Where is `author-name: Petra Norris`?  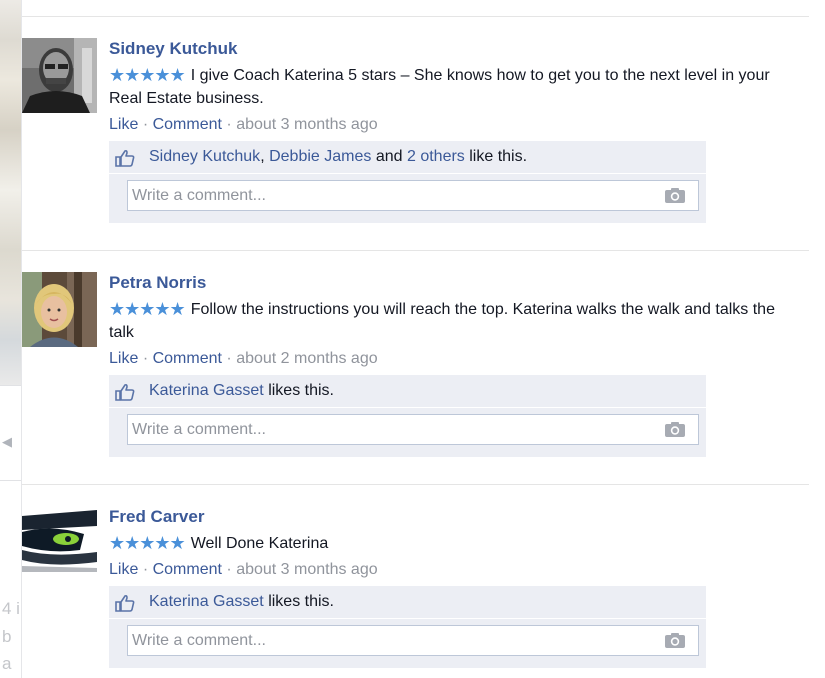 author-name: Petra Norris is located at coordinates (454, 283).